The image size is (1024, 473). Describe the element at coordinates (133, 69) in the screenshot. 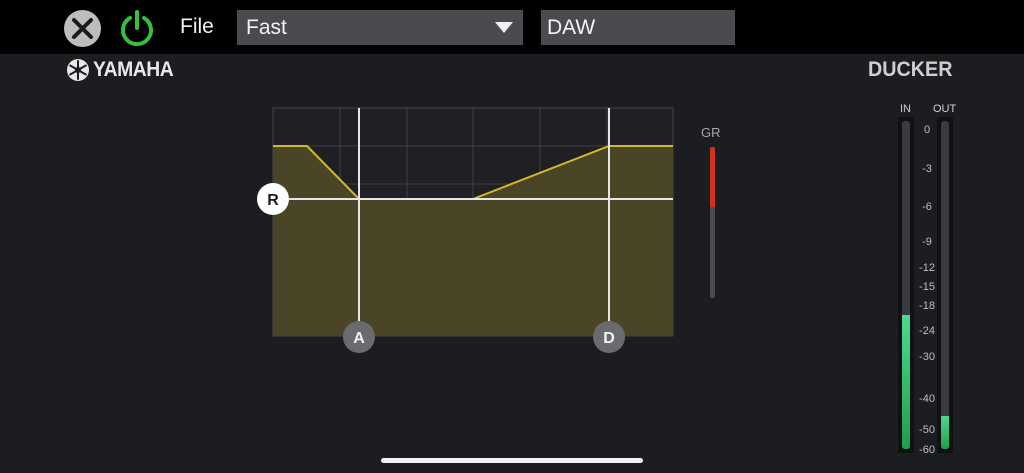

I see `brand-name: YAMAHA` at that location.